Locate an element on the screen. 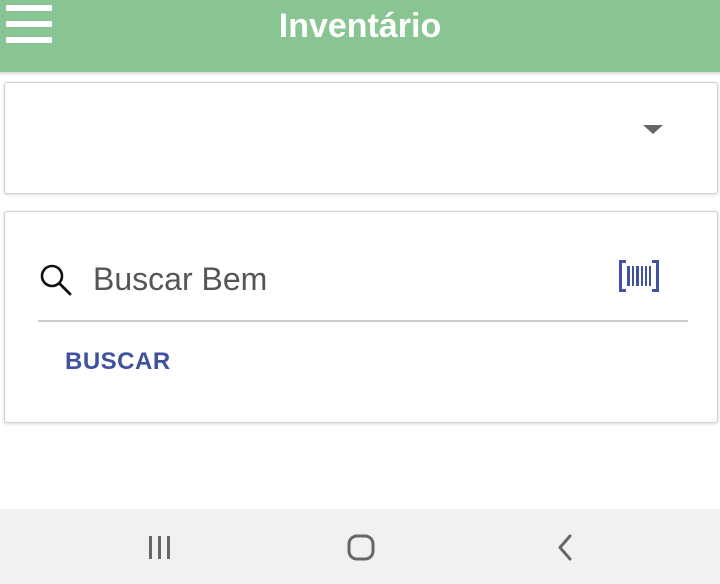 The height and width of the screenshot is (584, 720). back-icon is located at coordinates (564, 547).